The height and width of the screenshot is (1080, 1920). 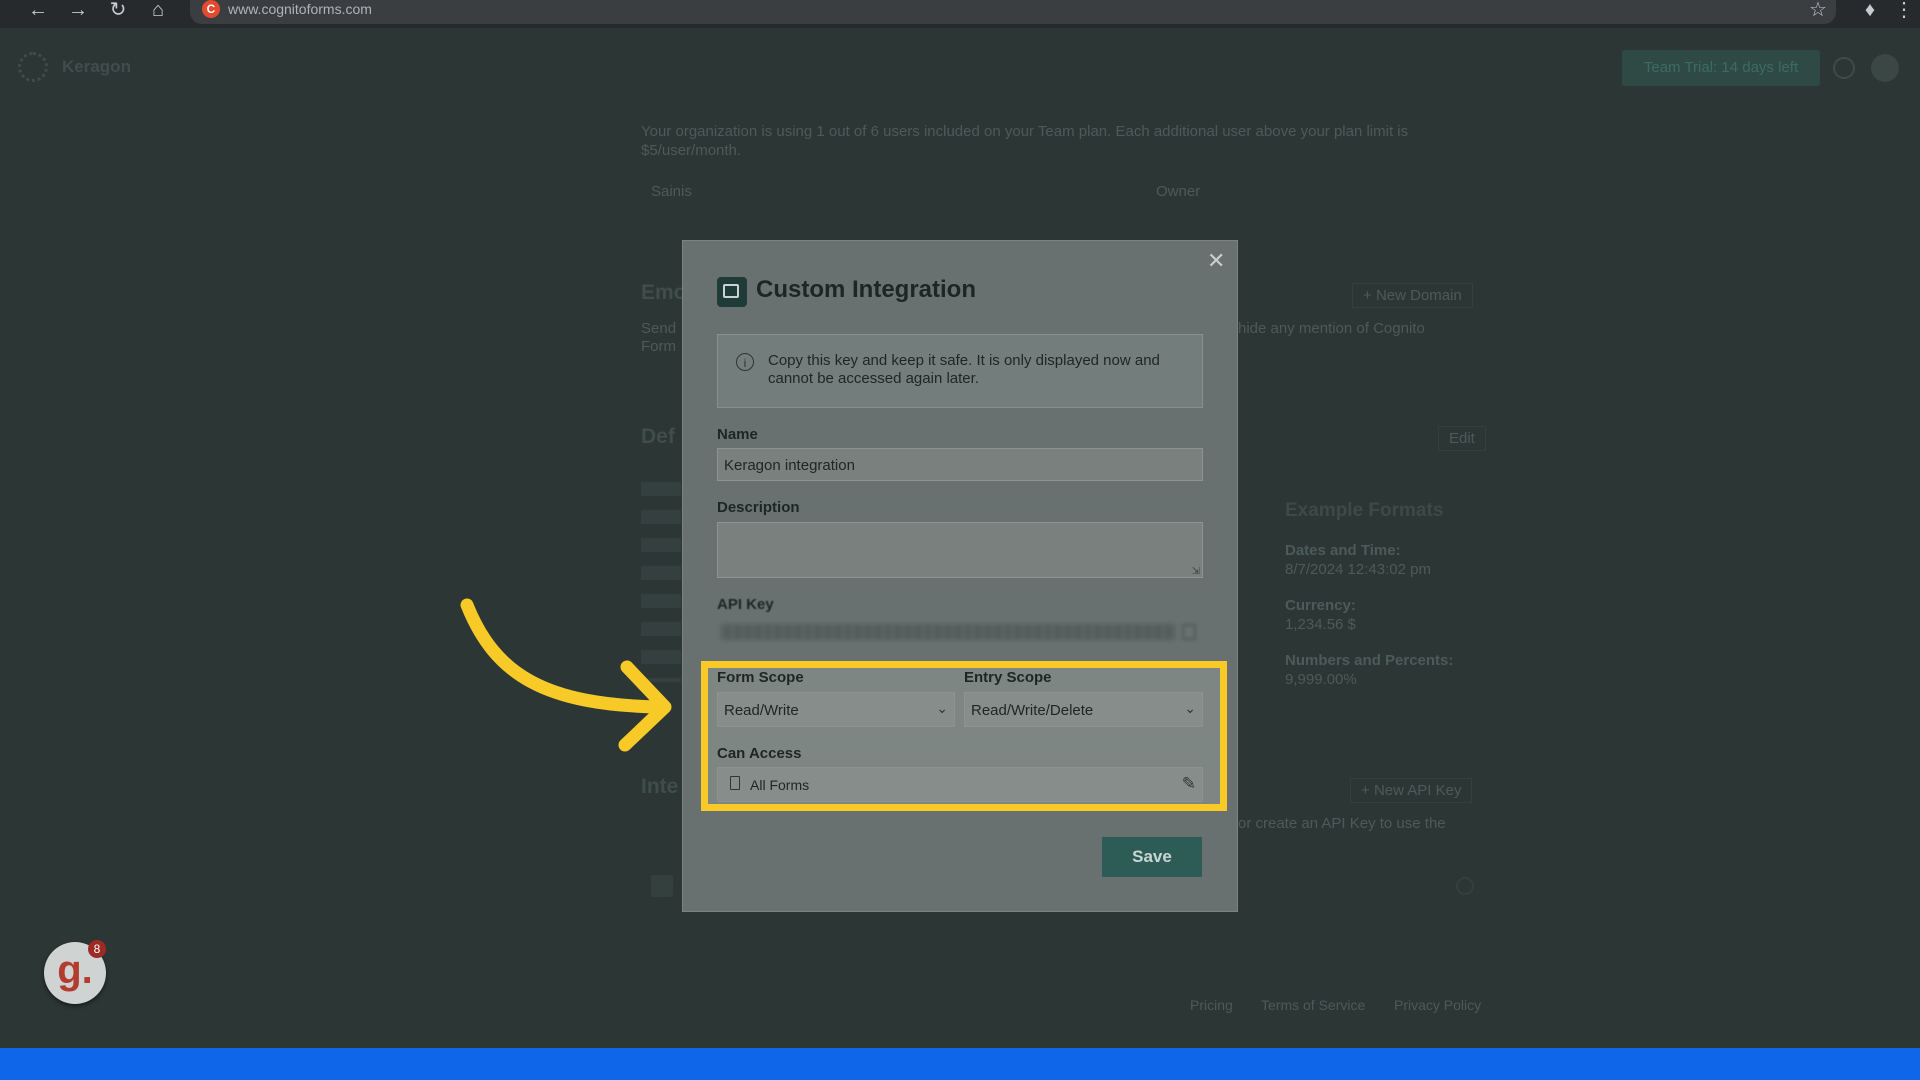 I want to click on numbers-label: Numbers and Percents:, so click(x=1369, y=660).